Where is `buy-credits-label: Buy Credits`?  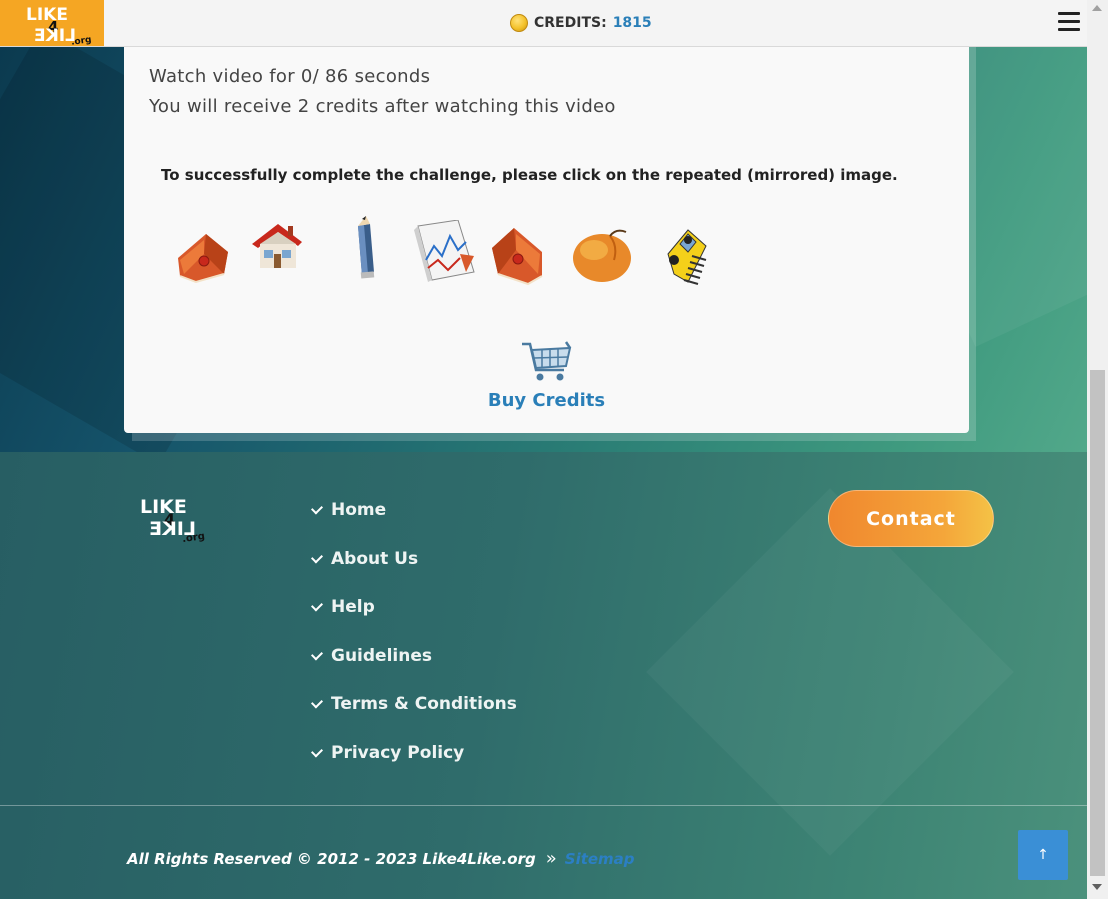
buy-credits-label: Buy Credits is located at coordinates (546, 400).